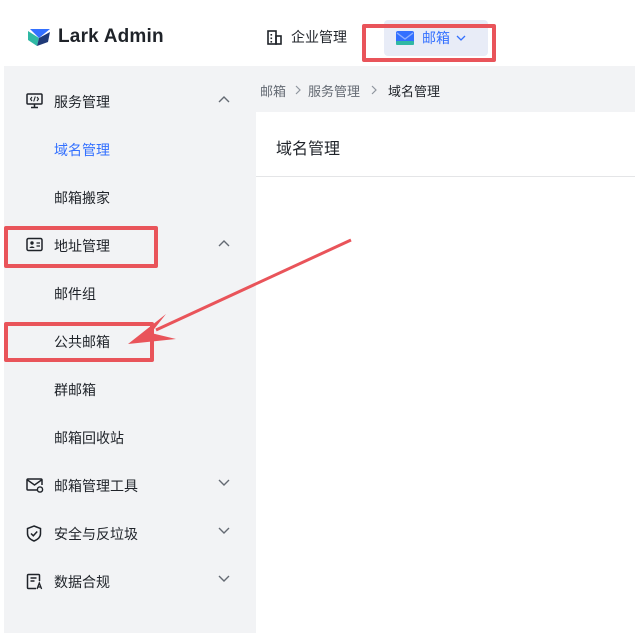 The image size is (635, 633). I want to click on breadcrumb-service-management: 服务管理, so click(334, 90).